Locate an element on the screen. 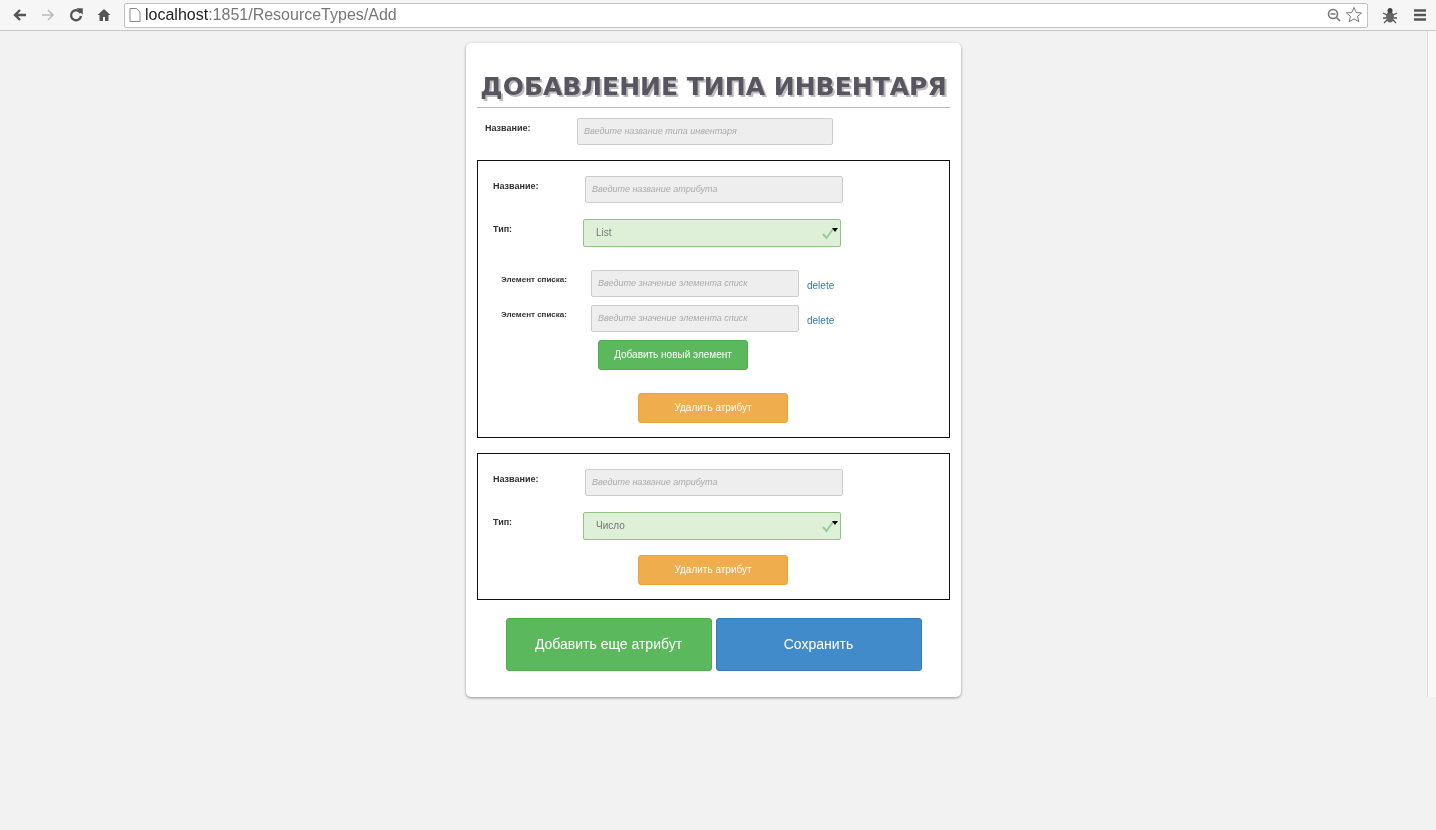  bug-icon is located at coordinates (1390, 15).